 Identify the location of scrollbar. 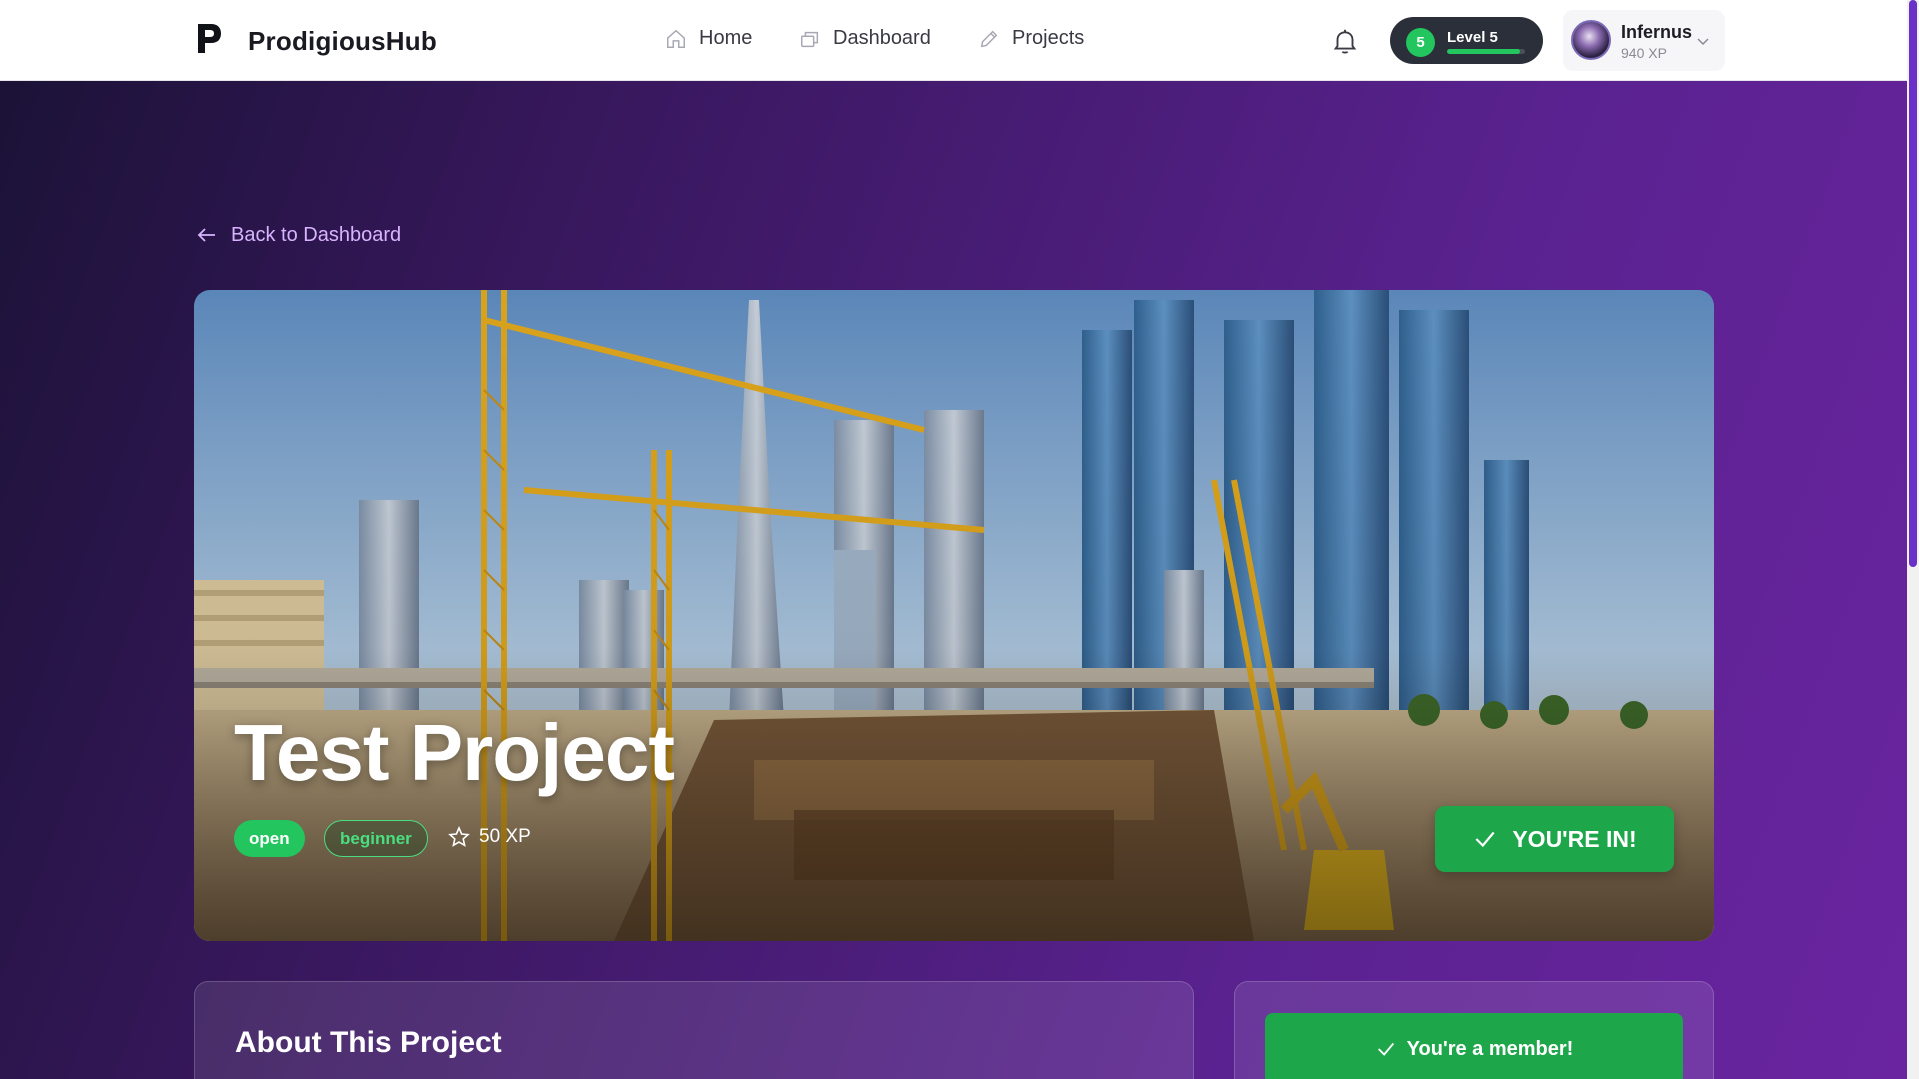
(1913, 539).